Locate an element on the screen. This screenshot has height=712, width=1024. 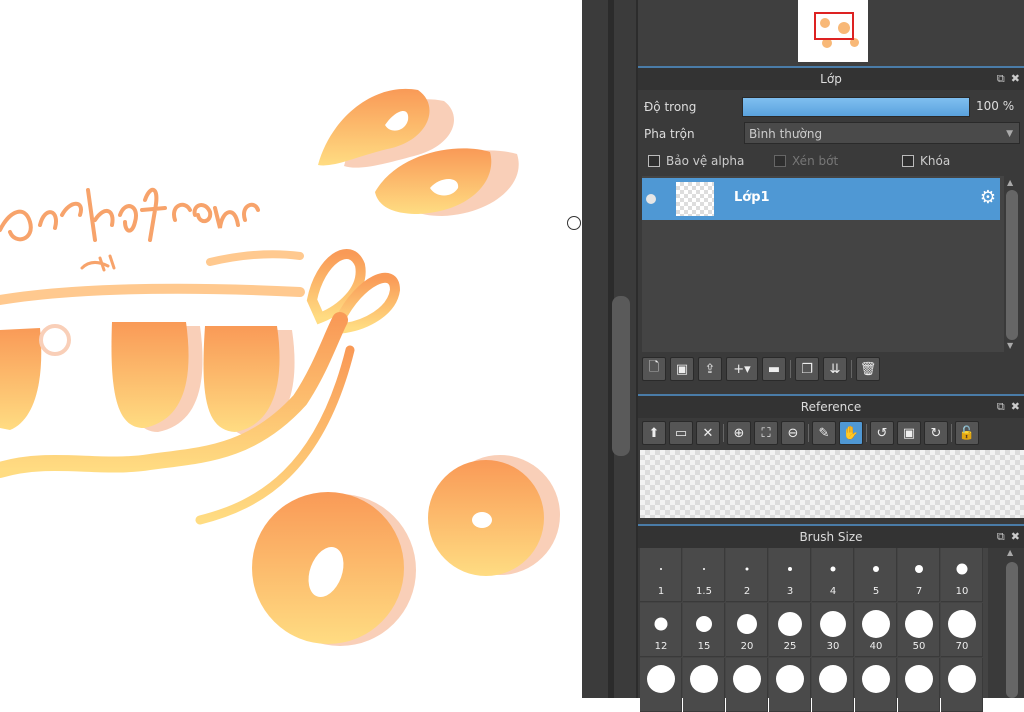
brush-size-cell: 1 is located at coordinates (661, 575).